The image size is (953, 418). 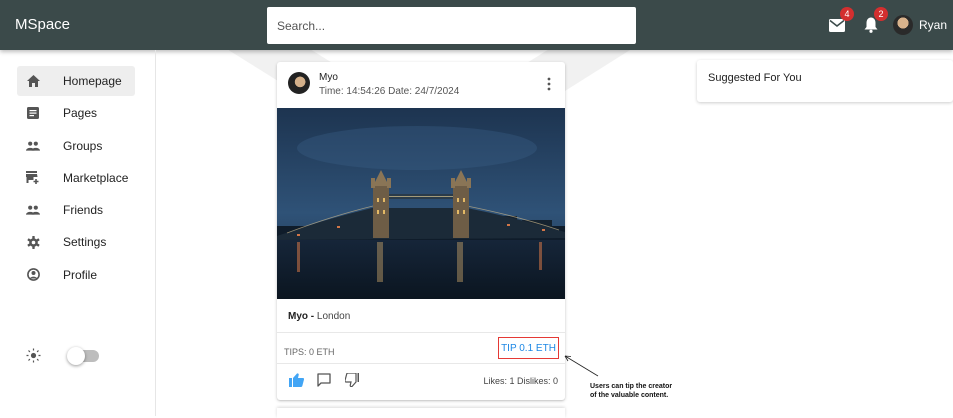 I want to click on tips-total: TIPS: 0 ETH, so click(x=309, y=352).